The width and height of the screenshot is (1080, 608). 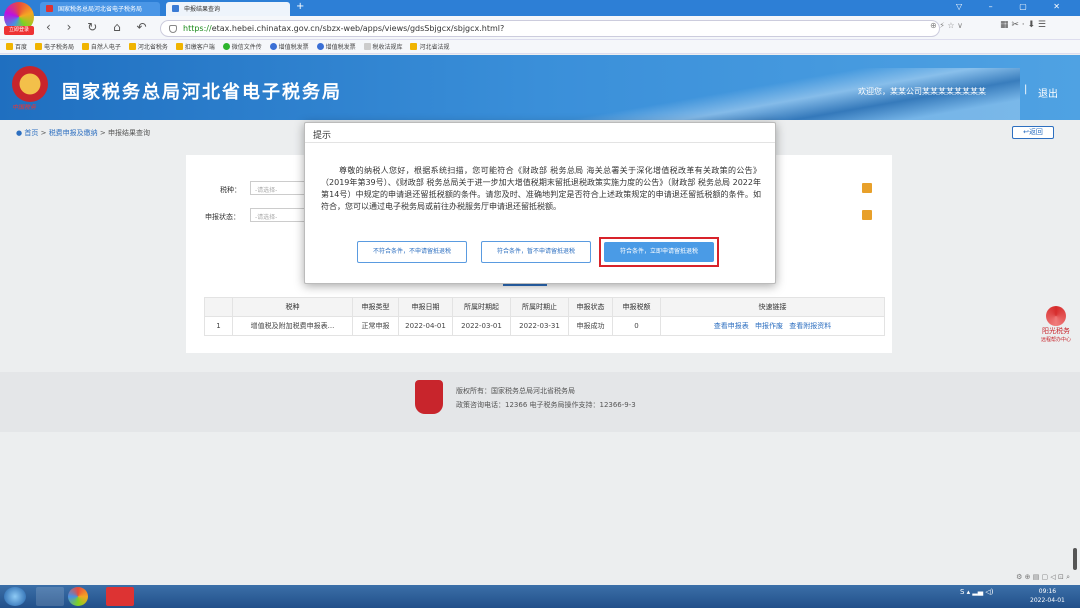 I want to click on view-attachments-link: 查看附报资料, so click(x=810, y=326).